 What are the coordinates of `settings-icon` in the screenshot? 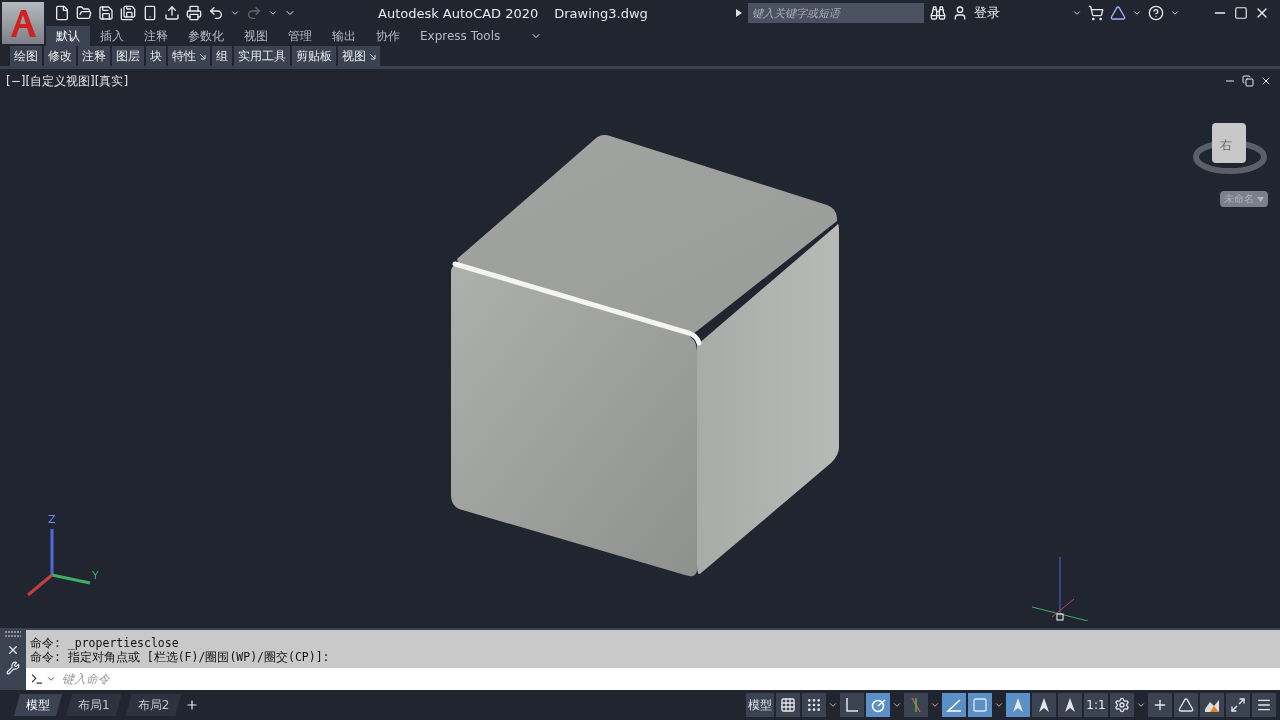 It's located at (1122, 705).